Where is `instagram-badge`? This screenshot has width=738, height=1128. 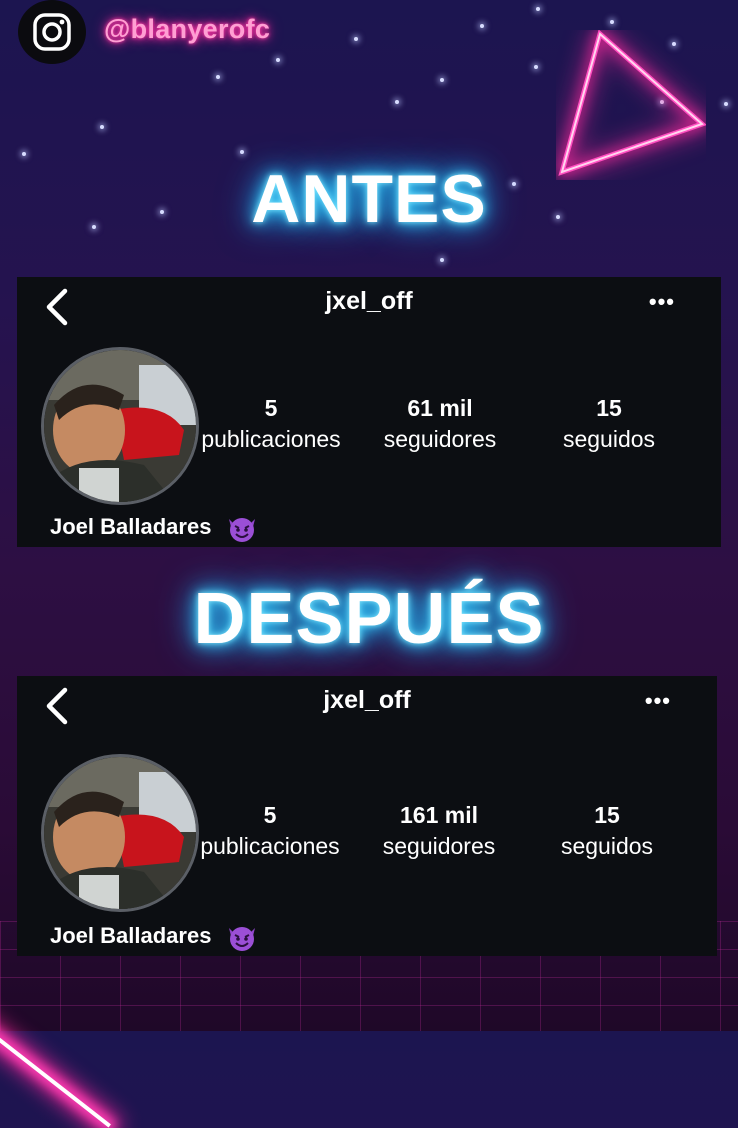
instagram-badge is located at coordinates (52, 32).